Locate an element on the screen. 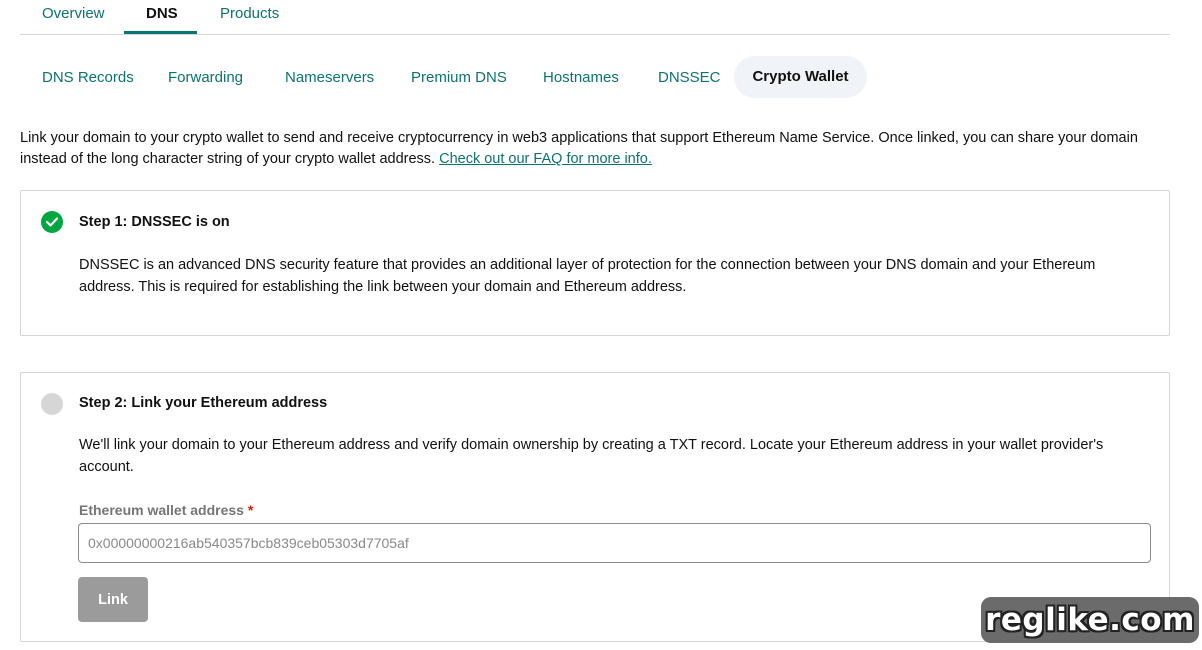  step1-title: Step 1: DNSSEC is on is located at coordinates (154, 222).